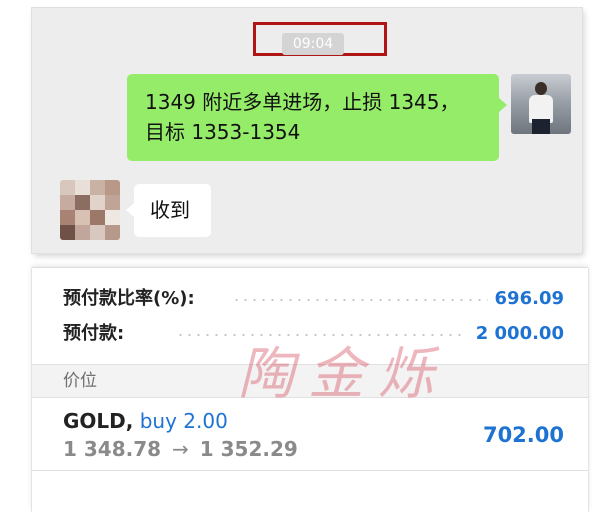 The width and height of the screenshot is (600, 512). What do you see at coordinates (310, 381) in the screenshot?
I see `positions-section-header: 价位` at bounding box center [310, 381].